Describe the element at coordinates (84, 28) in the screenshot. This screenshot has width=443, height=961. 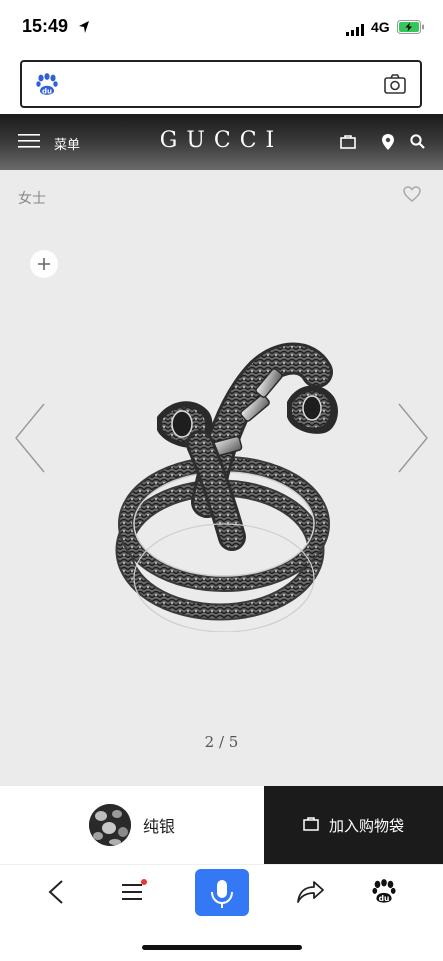
I see `location-arrow-icon` at that location.